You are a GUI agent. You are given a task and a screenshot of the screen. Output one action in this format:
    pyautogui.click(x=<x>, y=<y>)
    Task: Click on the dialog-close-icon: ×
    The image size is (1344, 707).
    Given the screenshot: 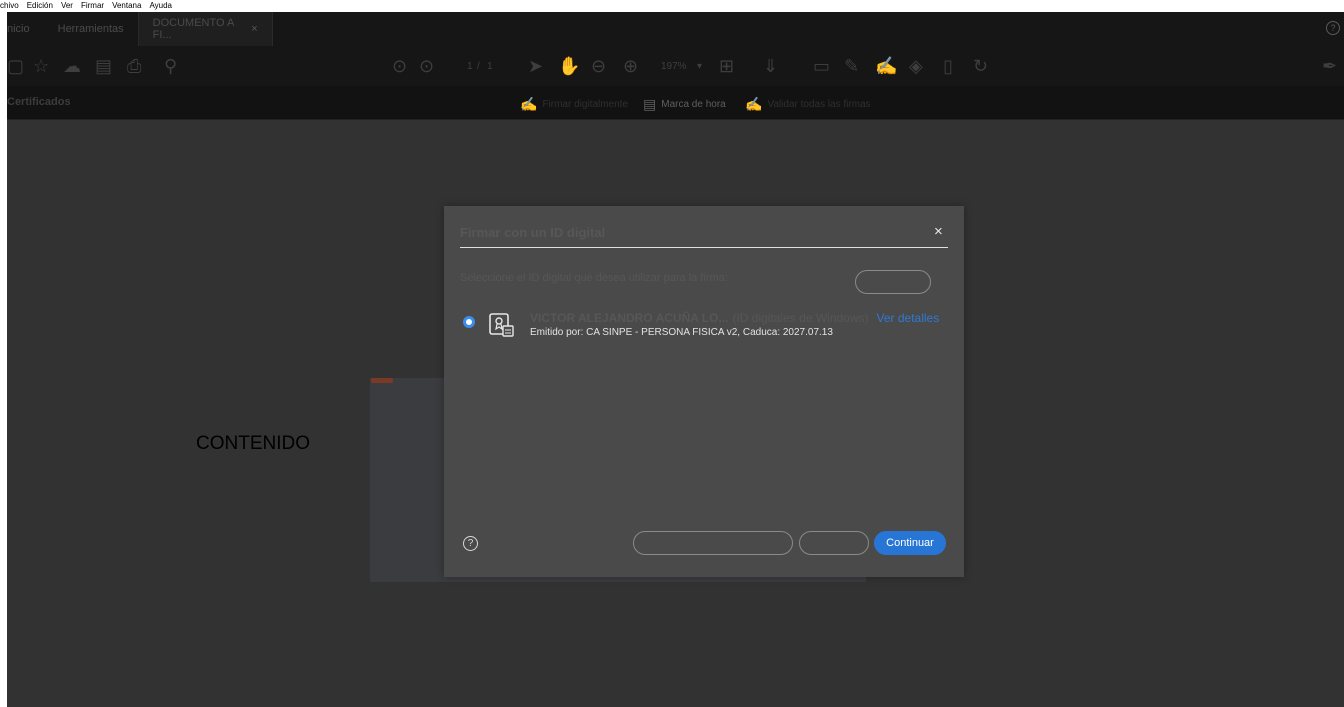 What is the action you would take?
    pyautogui.click(x=938, y=231)
    